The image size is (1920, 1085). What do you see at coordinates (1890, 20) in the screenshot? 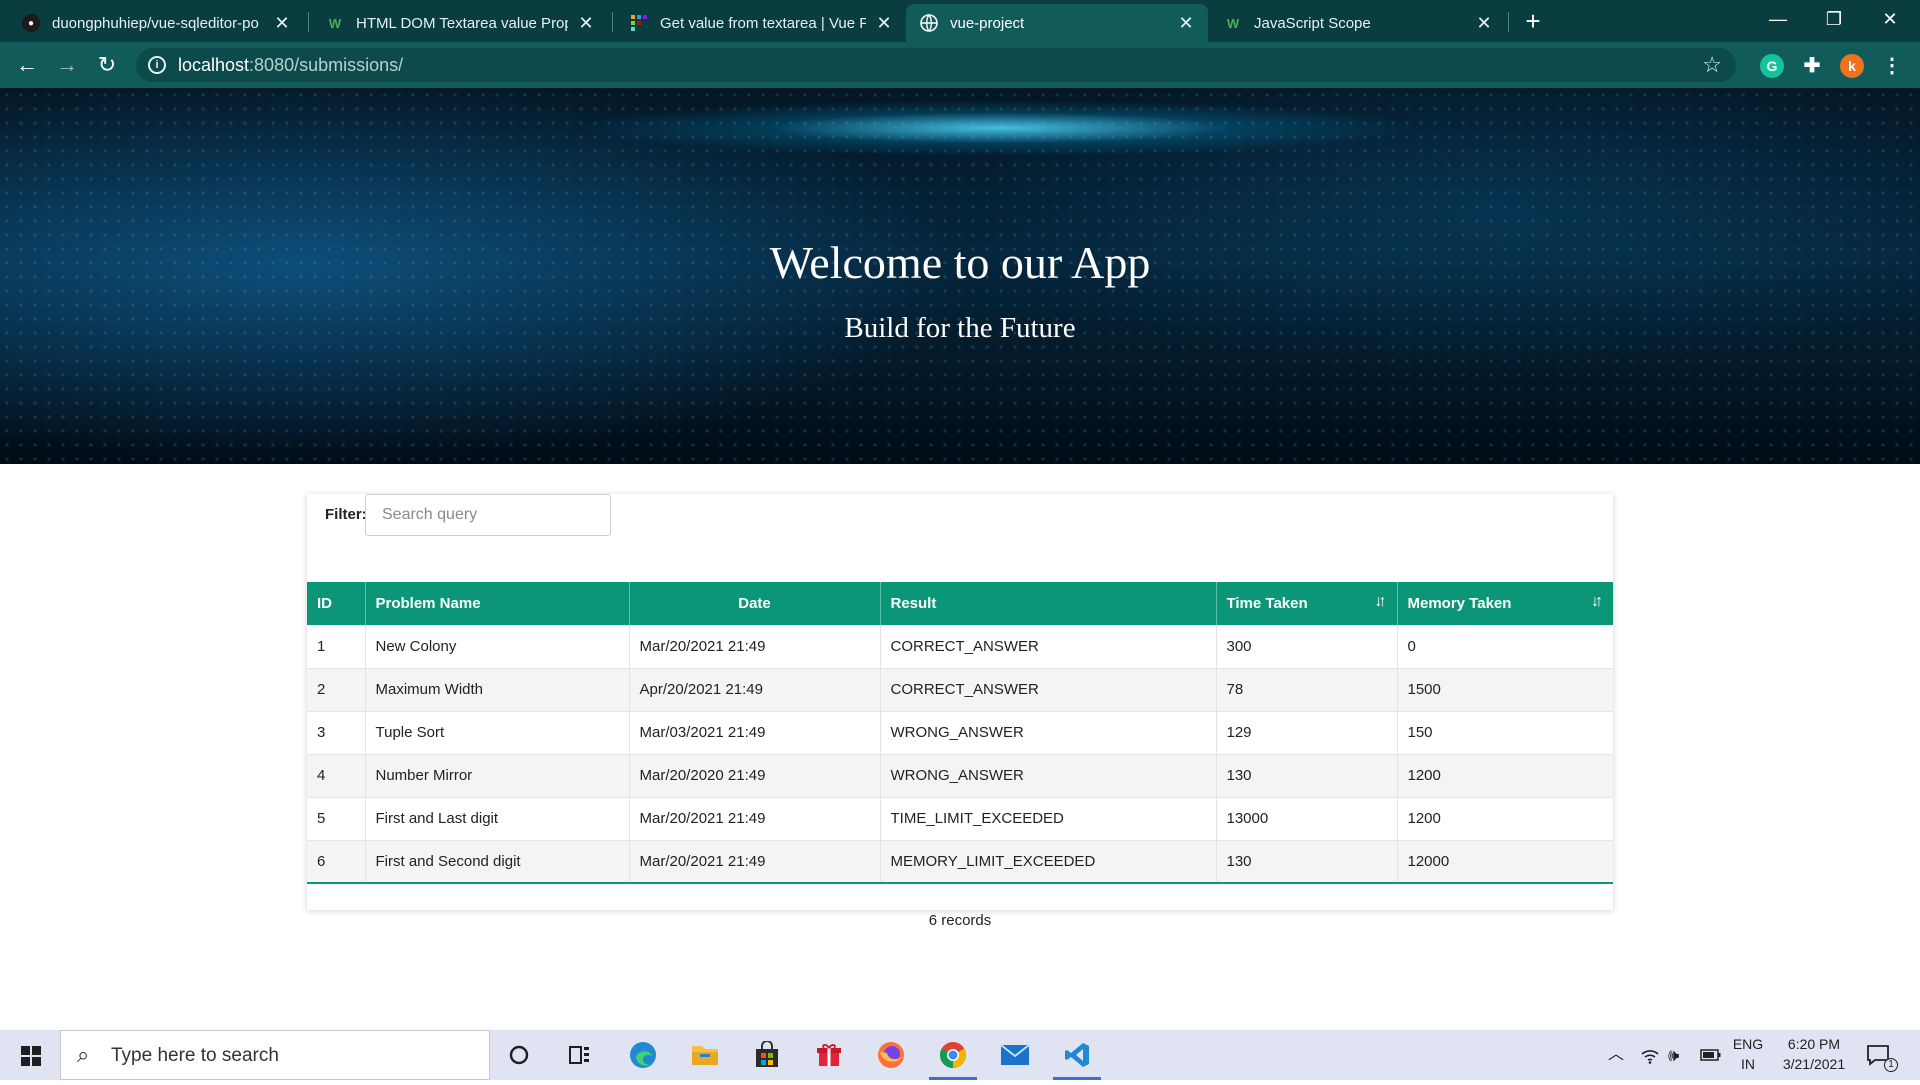
I see `close-window-icon: ✕` at bounding box center [1890, 20].